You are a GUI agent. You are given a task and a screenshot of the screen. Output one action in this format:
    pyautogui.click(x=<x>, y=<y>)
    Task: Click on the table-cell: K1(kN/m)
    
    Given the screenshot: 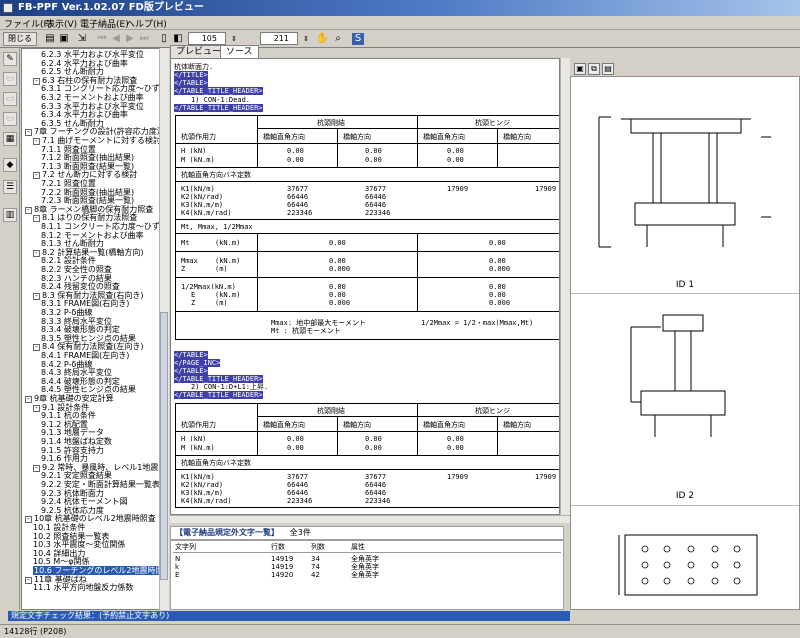 What is the action you would take?
    pyautogui.click(x=198, y=477)
    